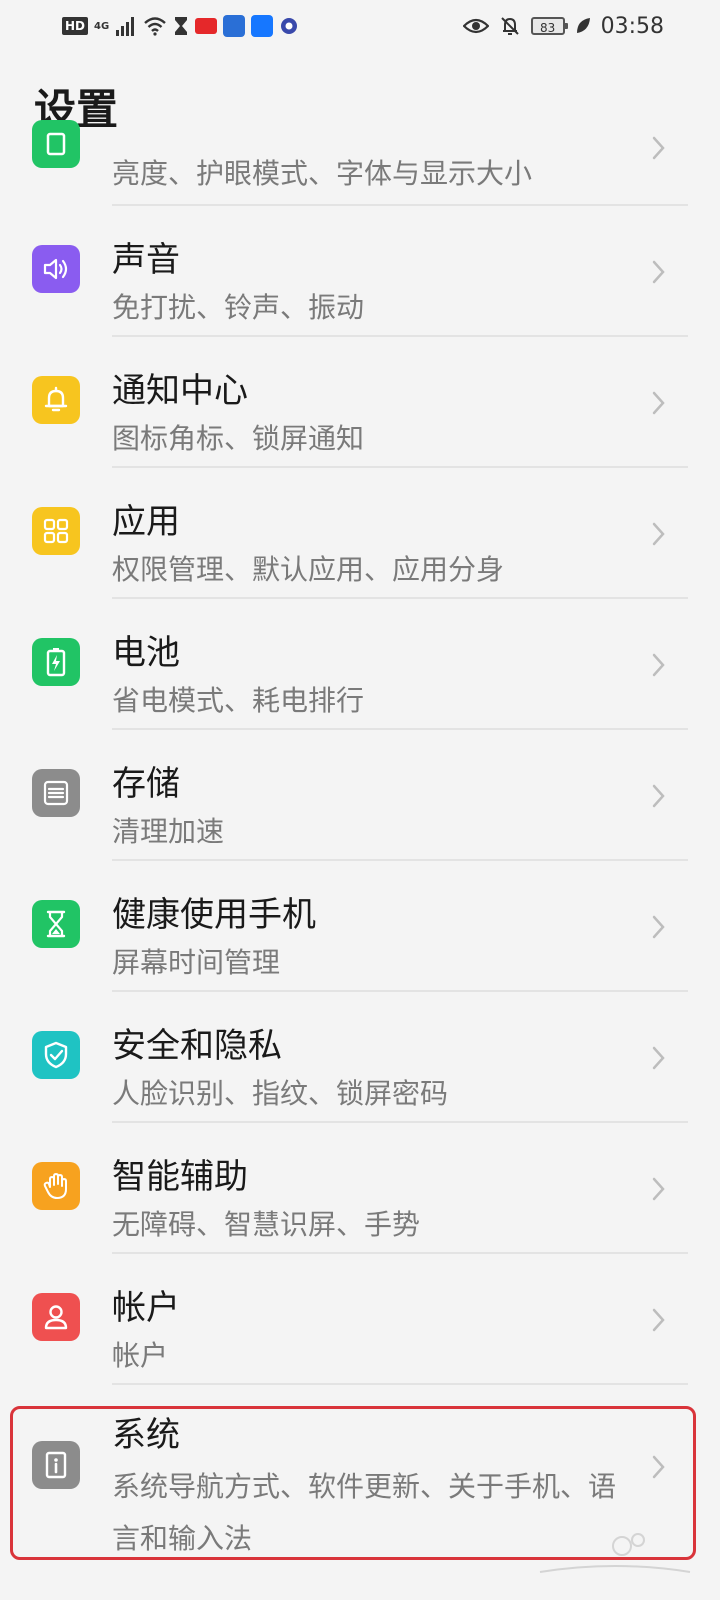  I want to click on shield-icon, so click(56, 1055).